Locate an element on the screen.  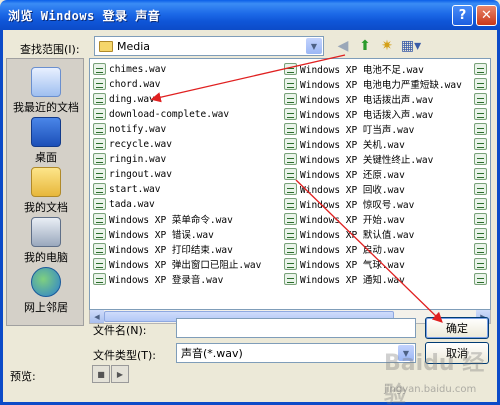
arrow-to-ding is located at coordinates (248, 78).